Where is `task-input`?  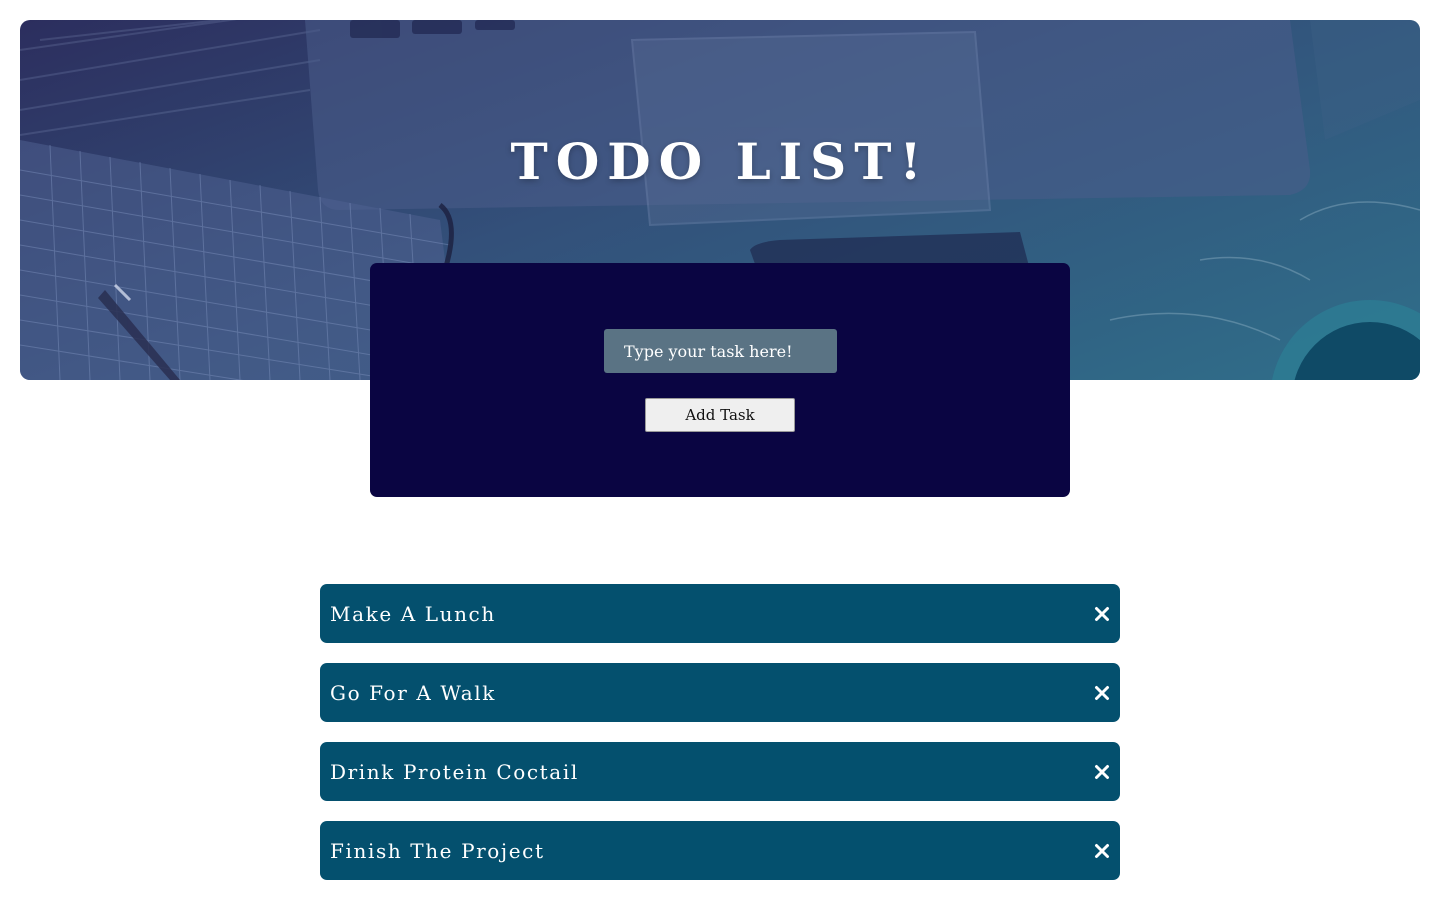 task-input is located at coordinates (720, 351).